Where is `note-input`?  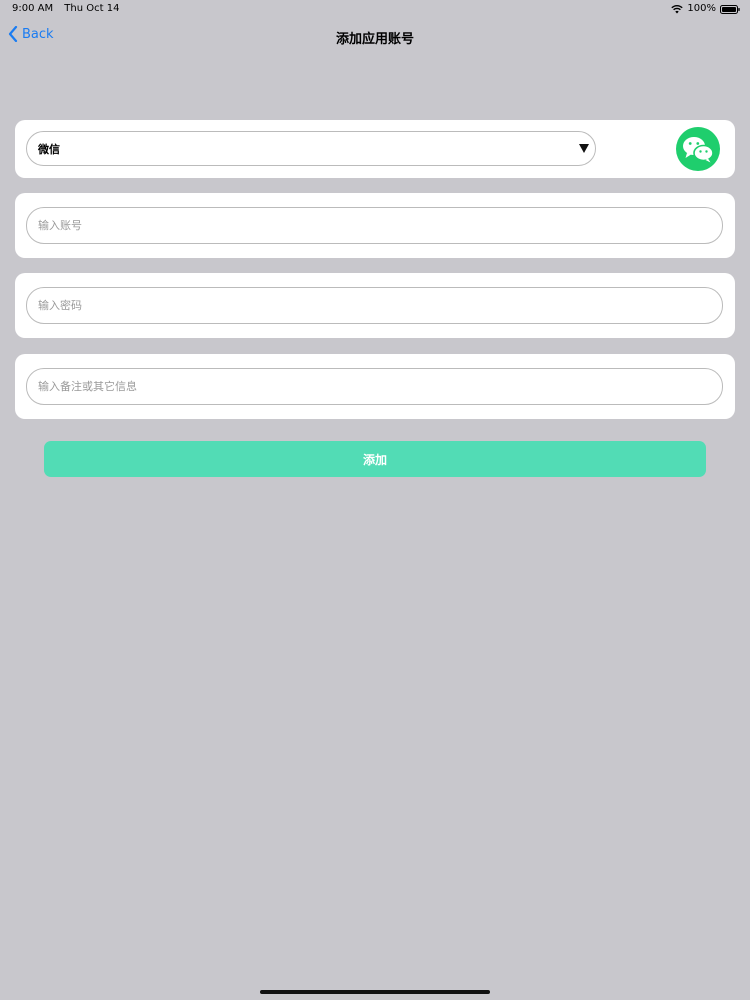 note-input is located at coordinates (374, 386).